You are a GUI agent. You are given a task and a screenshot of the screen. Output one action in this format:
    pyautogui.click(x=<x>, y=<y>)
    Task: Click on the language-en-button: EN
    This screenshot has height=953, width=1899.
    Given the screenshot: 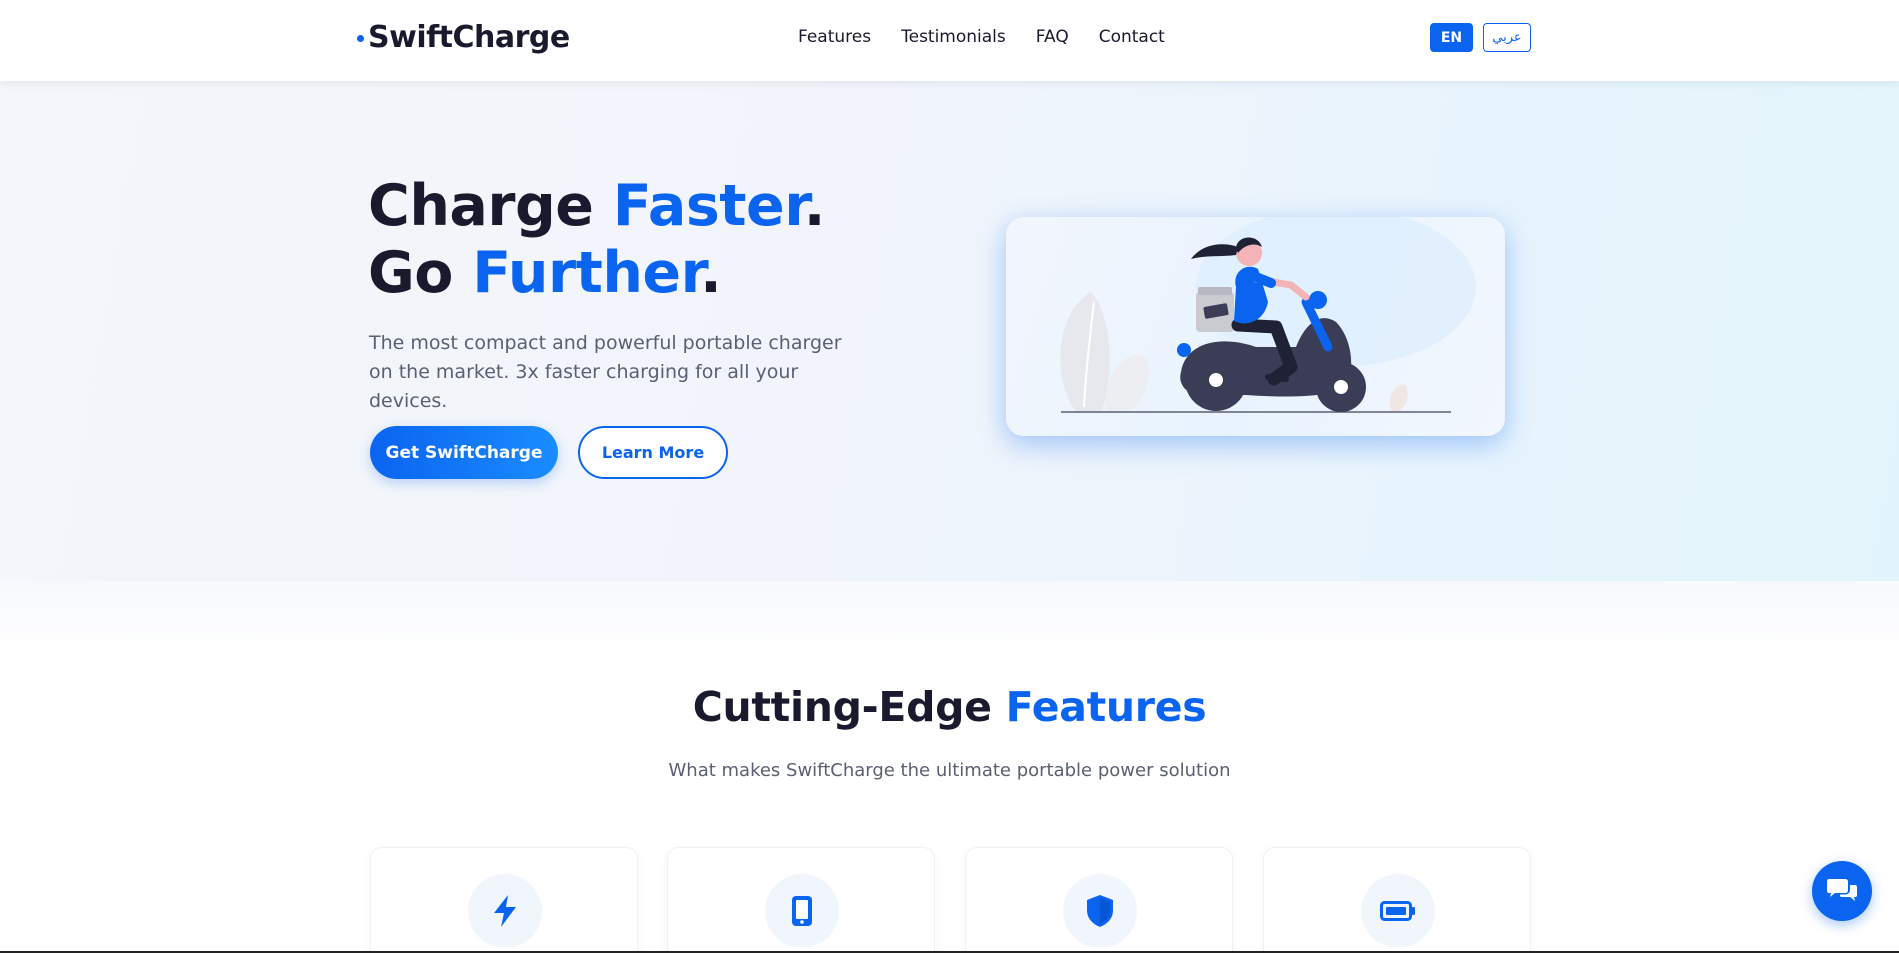 What is the action you would take?
    pyautogui.click(x=1451, y=37)
    